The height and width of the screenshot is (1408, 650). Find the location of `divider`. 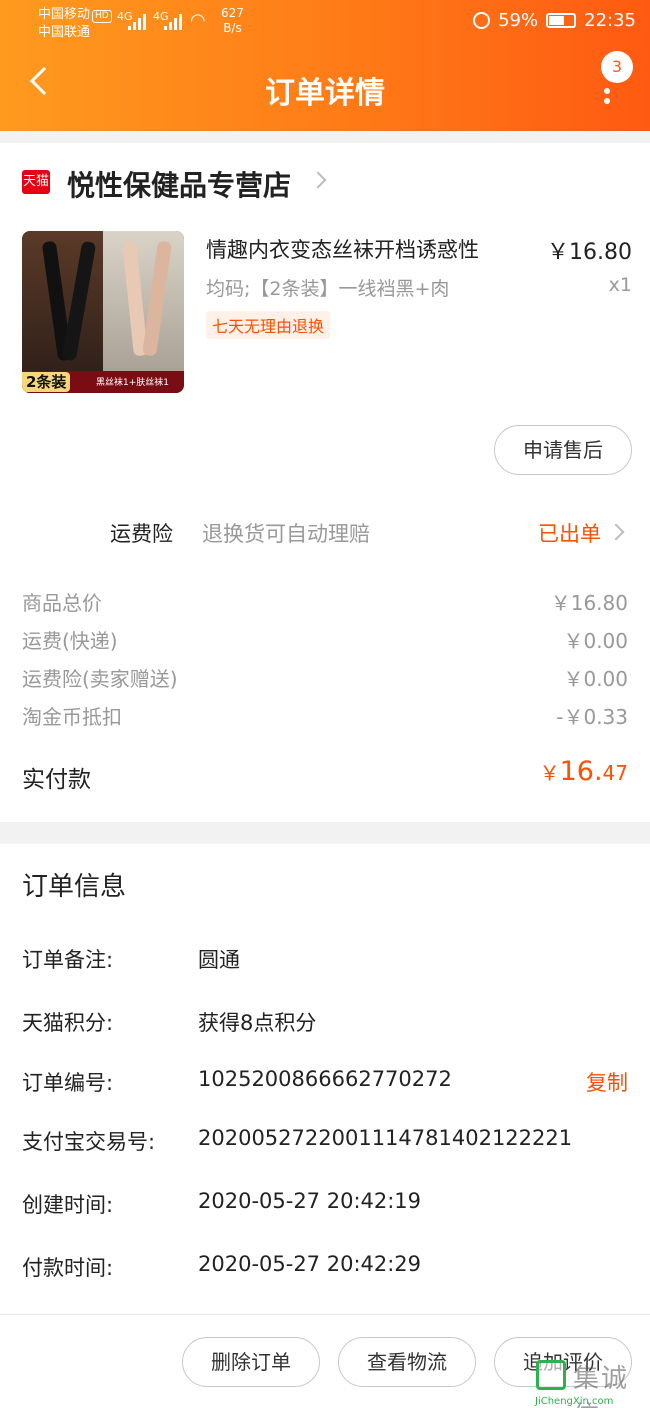

divider is located at coordinates (325, 1314).